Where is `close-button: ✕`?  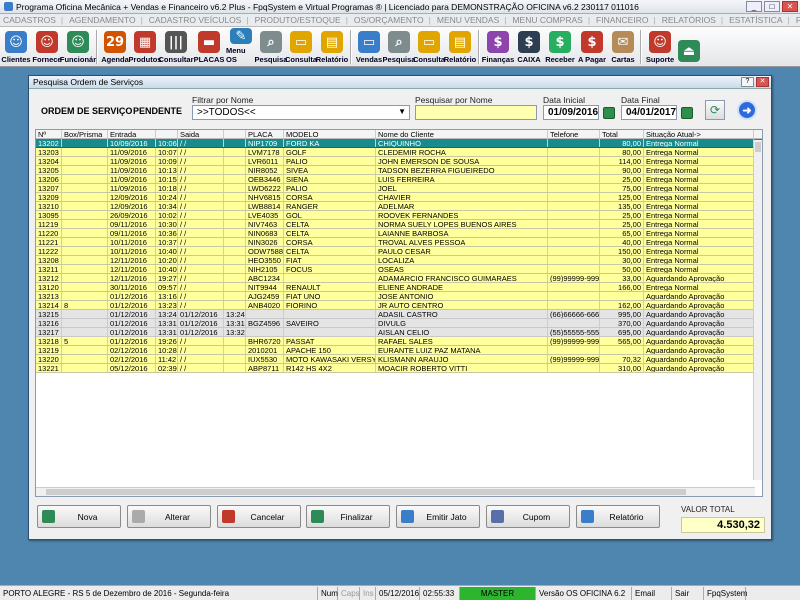
close-button: ✕ is located at coordinates (790, 6).